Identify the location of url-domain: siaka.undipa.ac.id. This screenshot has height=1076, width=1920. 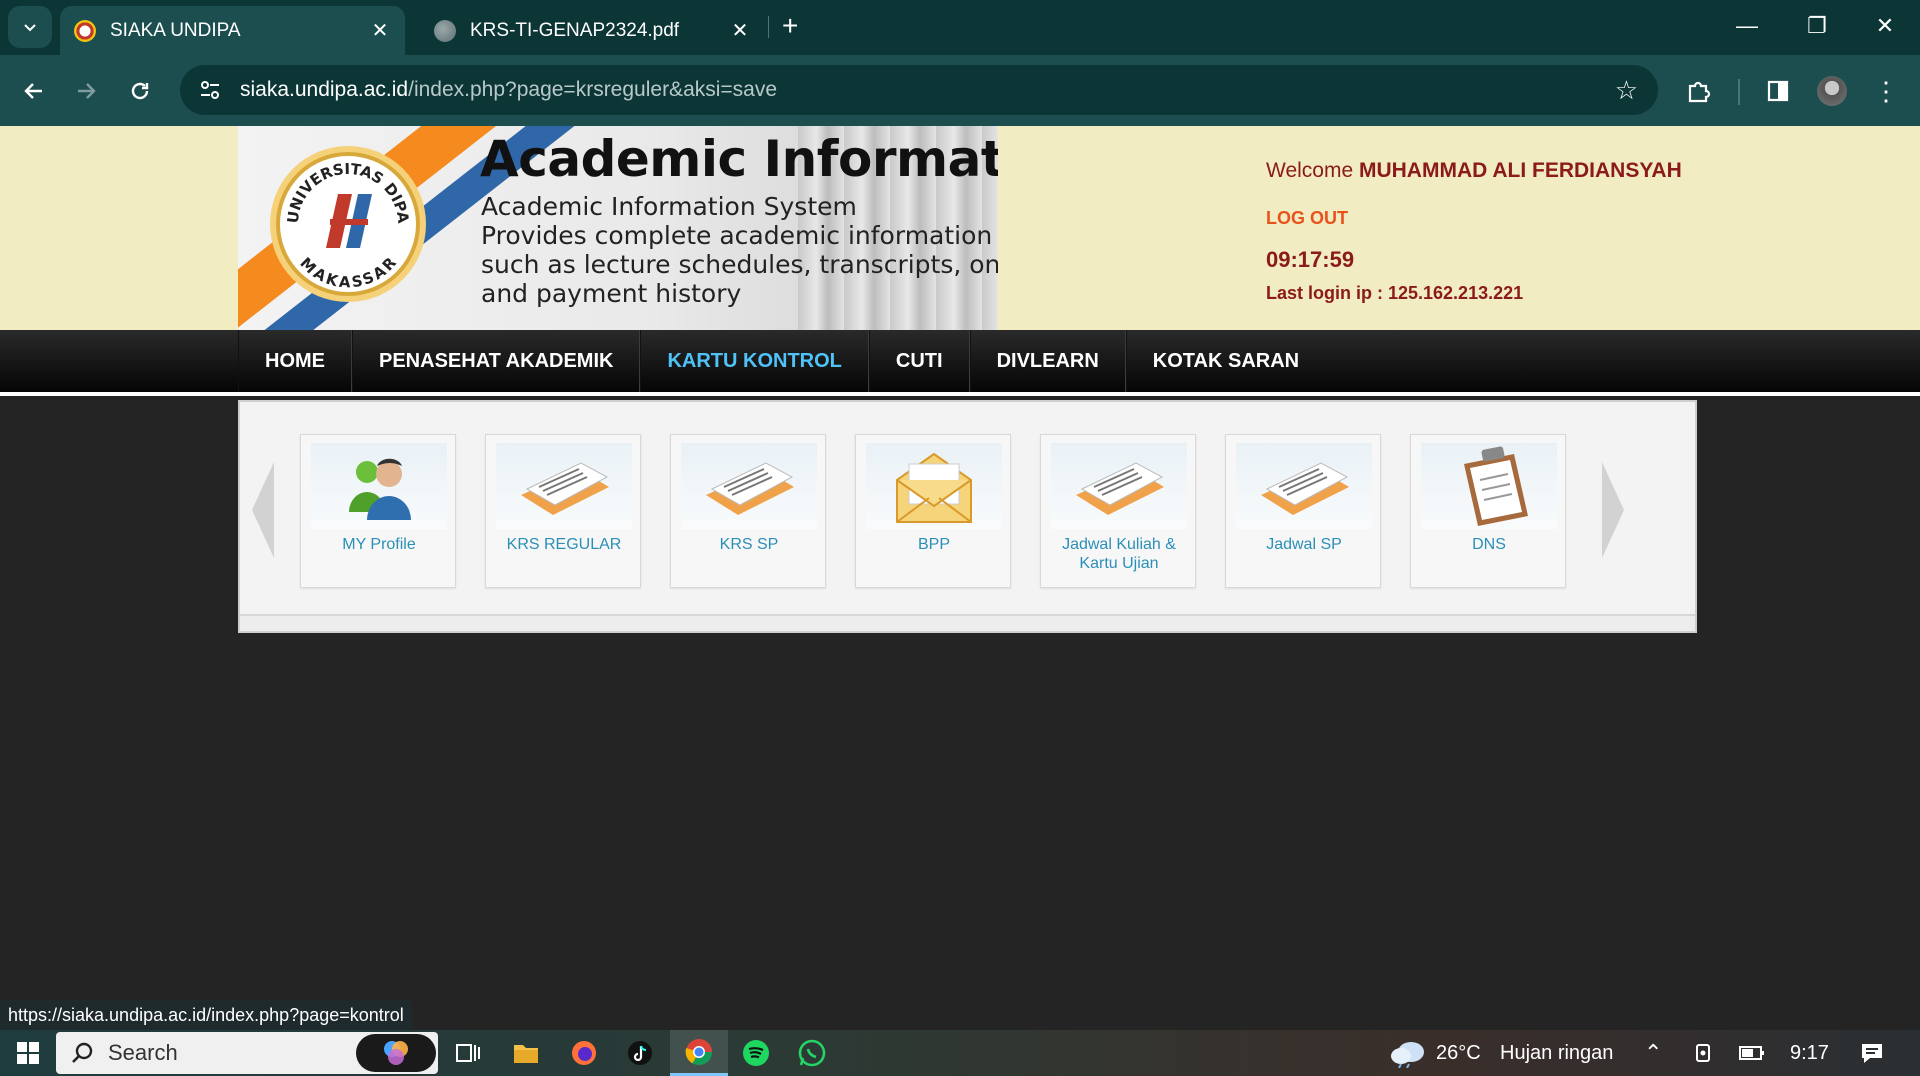
(324, 89).